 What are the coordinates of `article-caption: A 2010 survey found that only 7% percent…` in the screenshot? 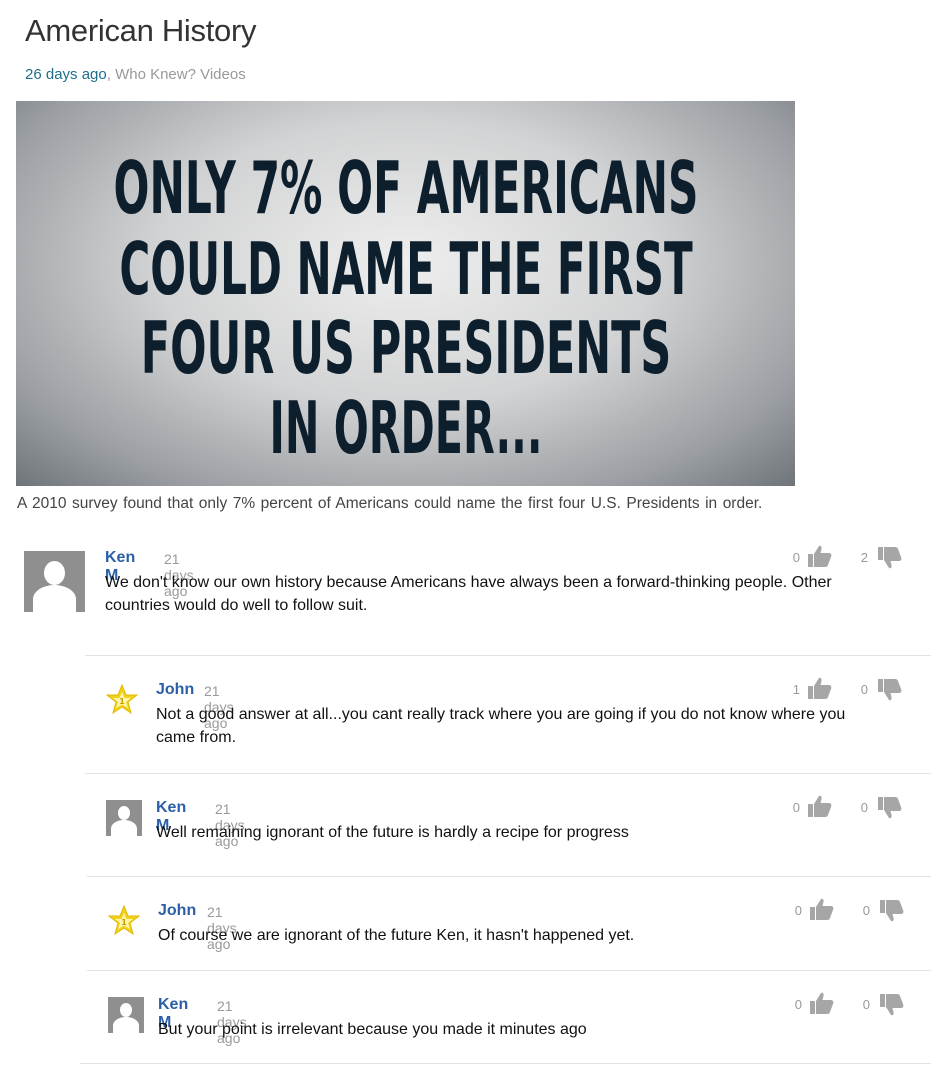 It's located at (390, 503).